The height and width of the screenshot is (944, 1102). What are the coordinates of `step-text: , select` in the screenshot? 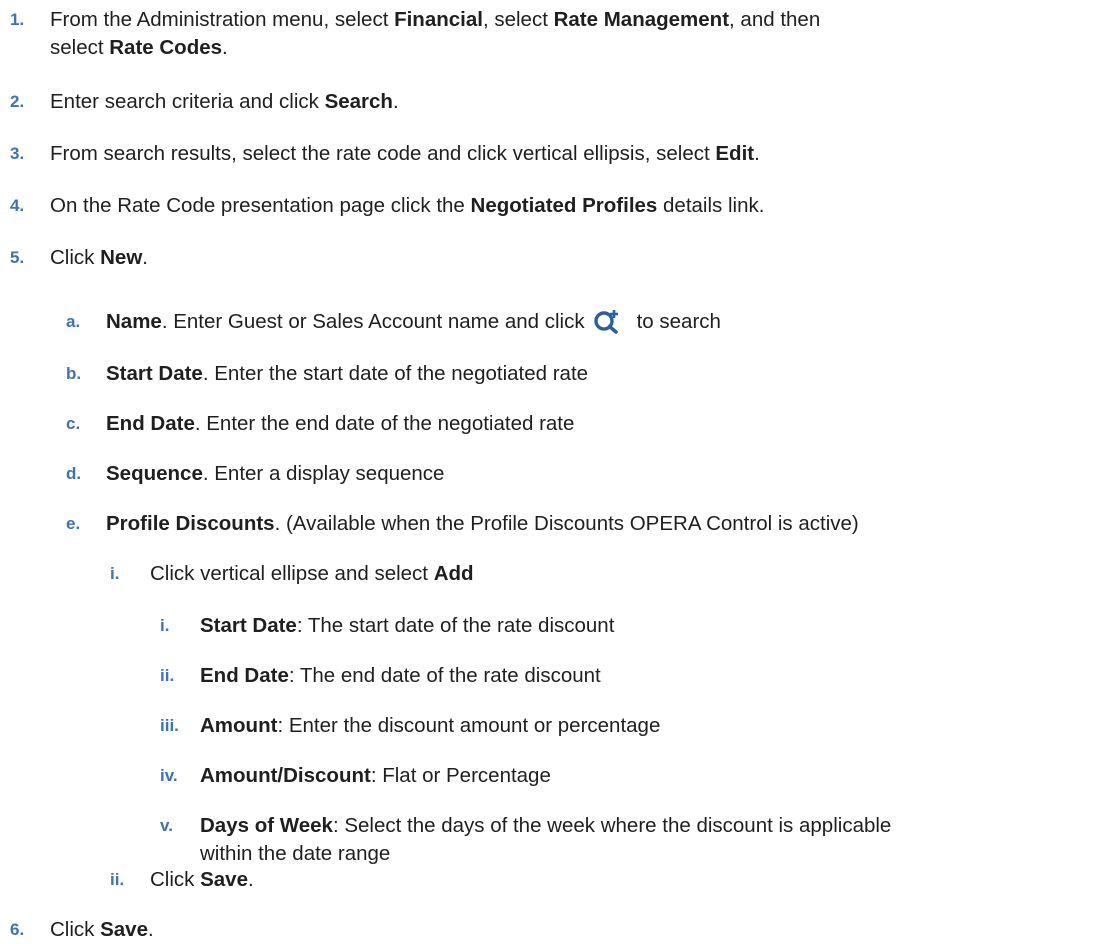 It's located at (518, 19).